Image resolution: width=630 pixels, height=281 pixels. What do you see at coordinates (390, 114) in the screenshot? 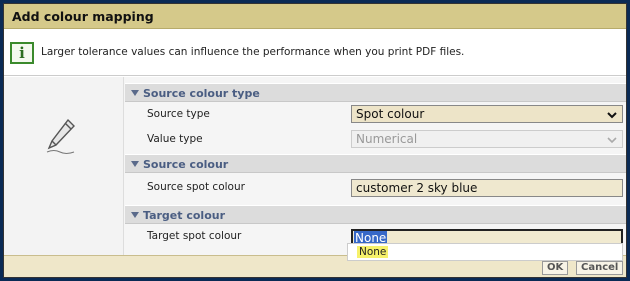
I see `source-type-value: Spot colour` at bounding box center [390, 114].